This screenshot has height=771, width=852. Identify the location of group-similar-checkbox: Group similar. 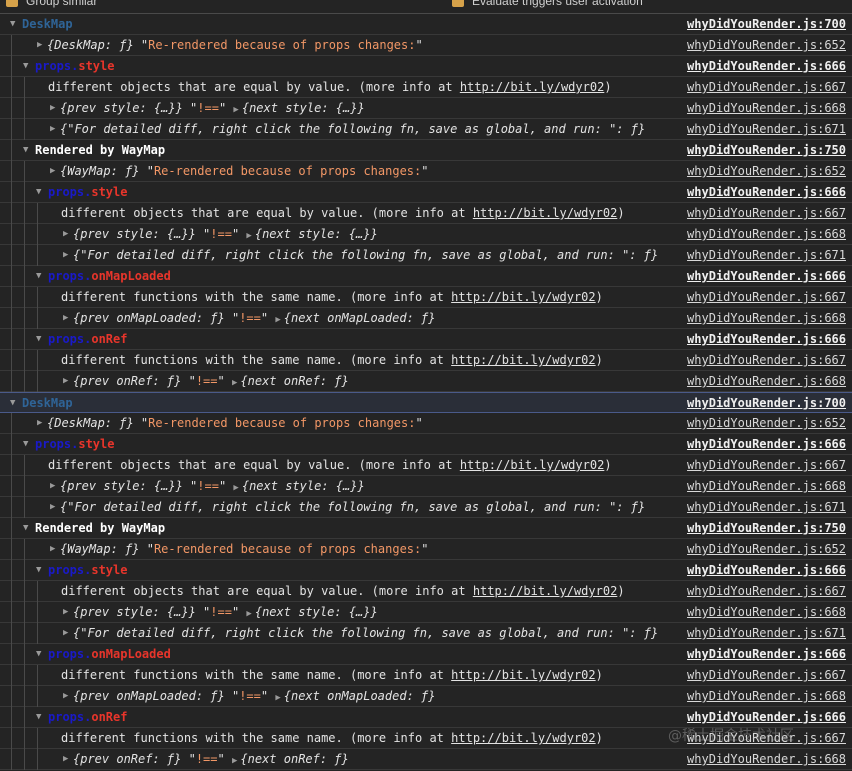
(51, 4).